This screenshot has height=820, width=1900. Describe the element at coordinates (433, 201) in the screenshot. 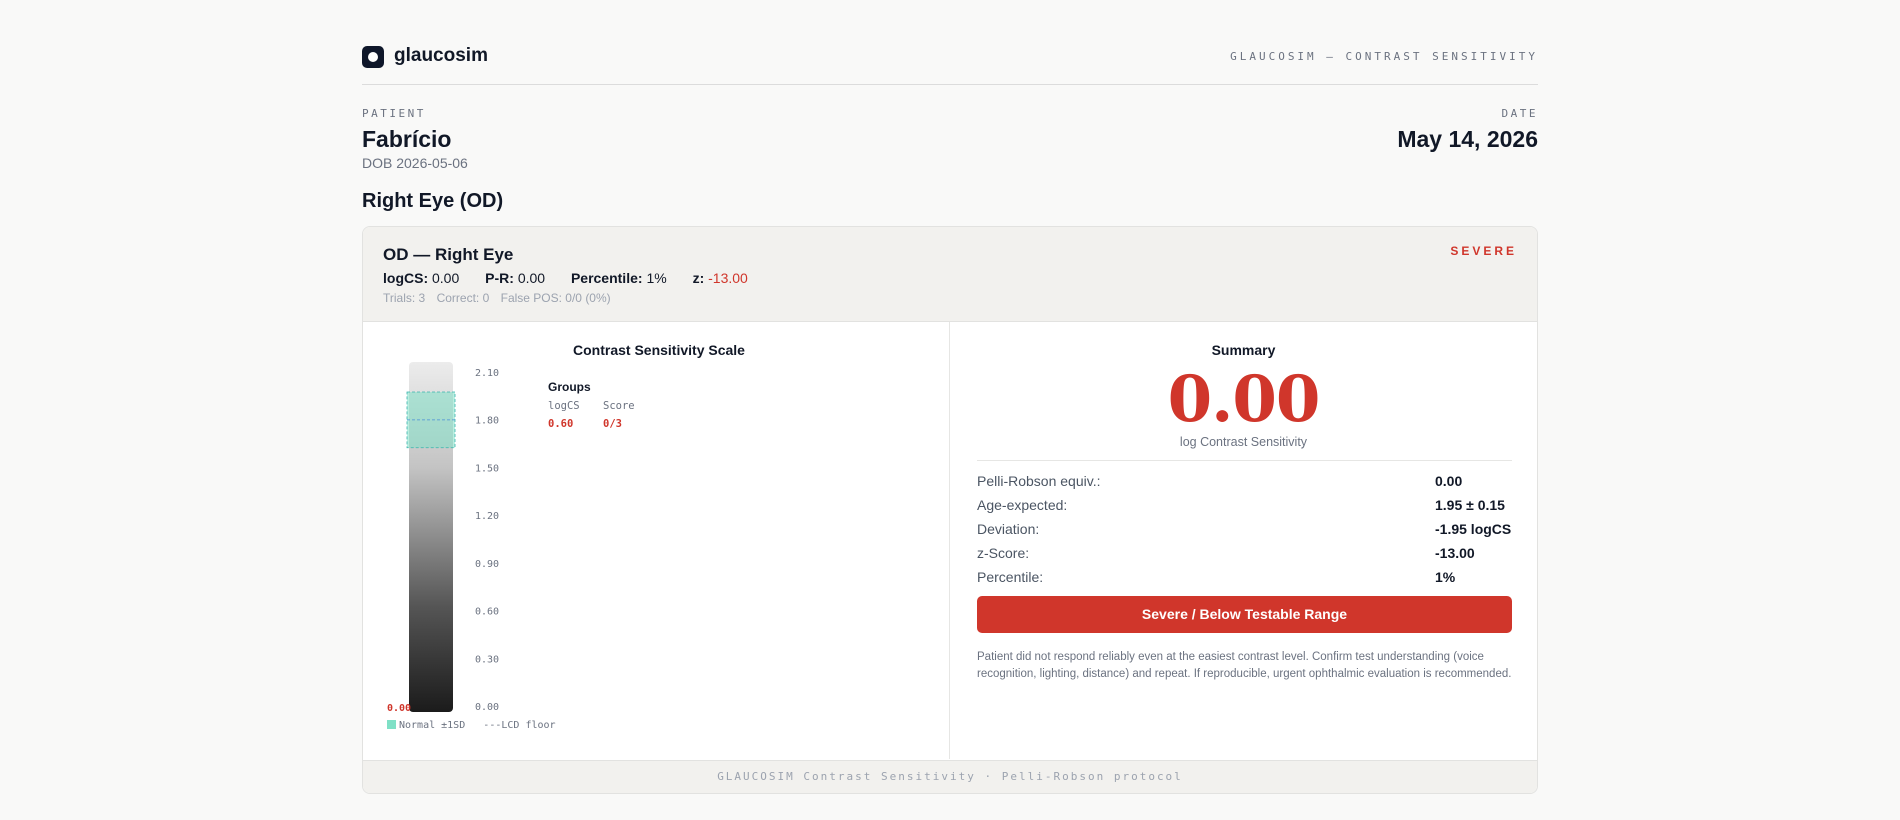

I see `eye-section-title: Right Eye (OD)` at that location.